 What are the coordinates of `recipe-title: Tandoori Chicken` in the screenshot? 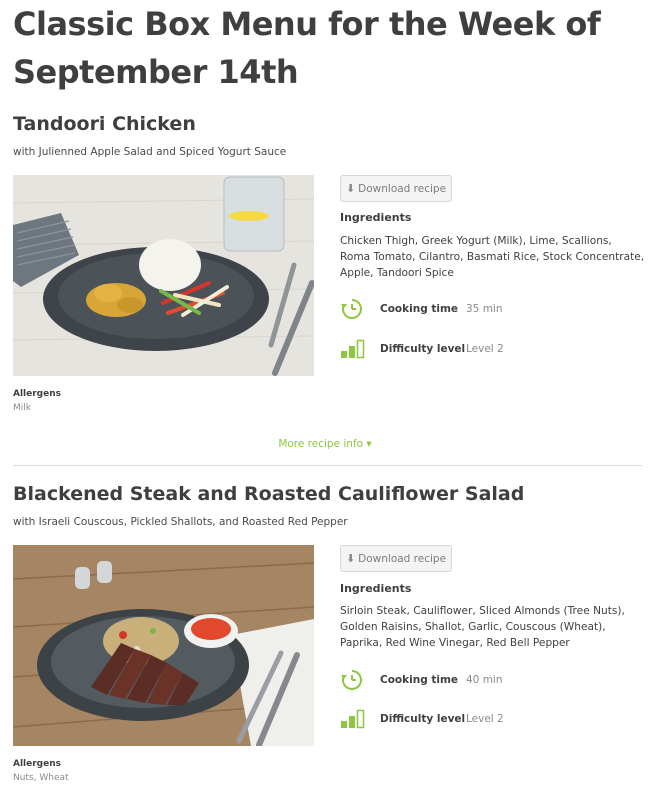 It's located at (104, 124).